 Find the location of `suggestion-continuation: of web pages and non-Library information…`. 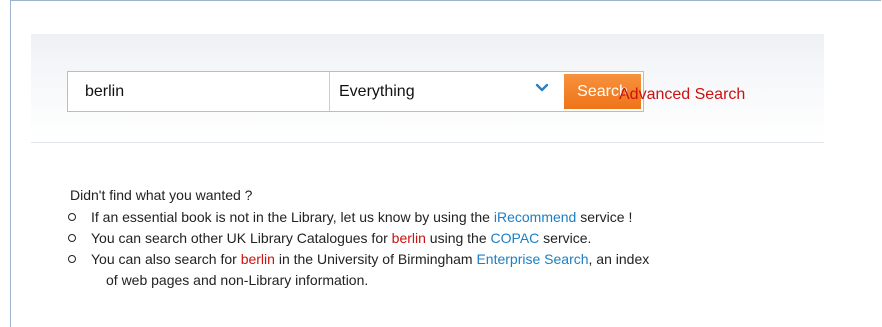

suggestion-continuation: of web pages and non-Library information… is located at coordinates (237, 280).